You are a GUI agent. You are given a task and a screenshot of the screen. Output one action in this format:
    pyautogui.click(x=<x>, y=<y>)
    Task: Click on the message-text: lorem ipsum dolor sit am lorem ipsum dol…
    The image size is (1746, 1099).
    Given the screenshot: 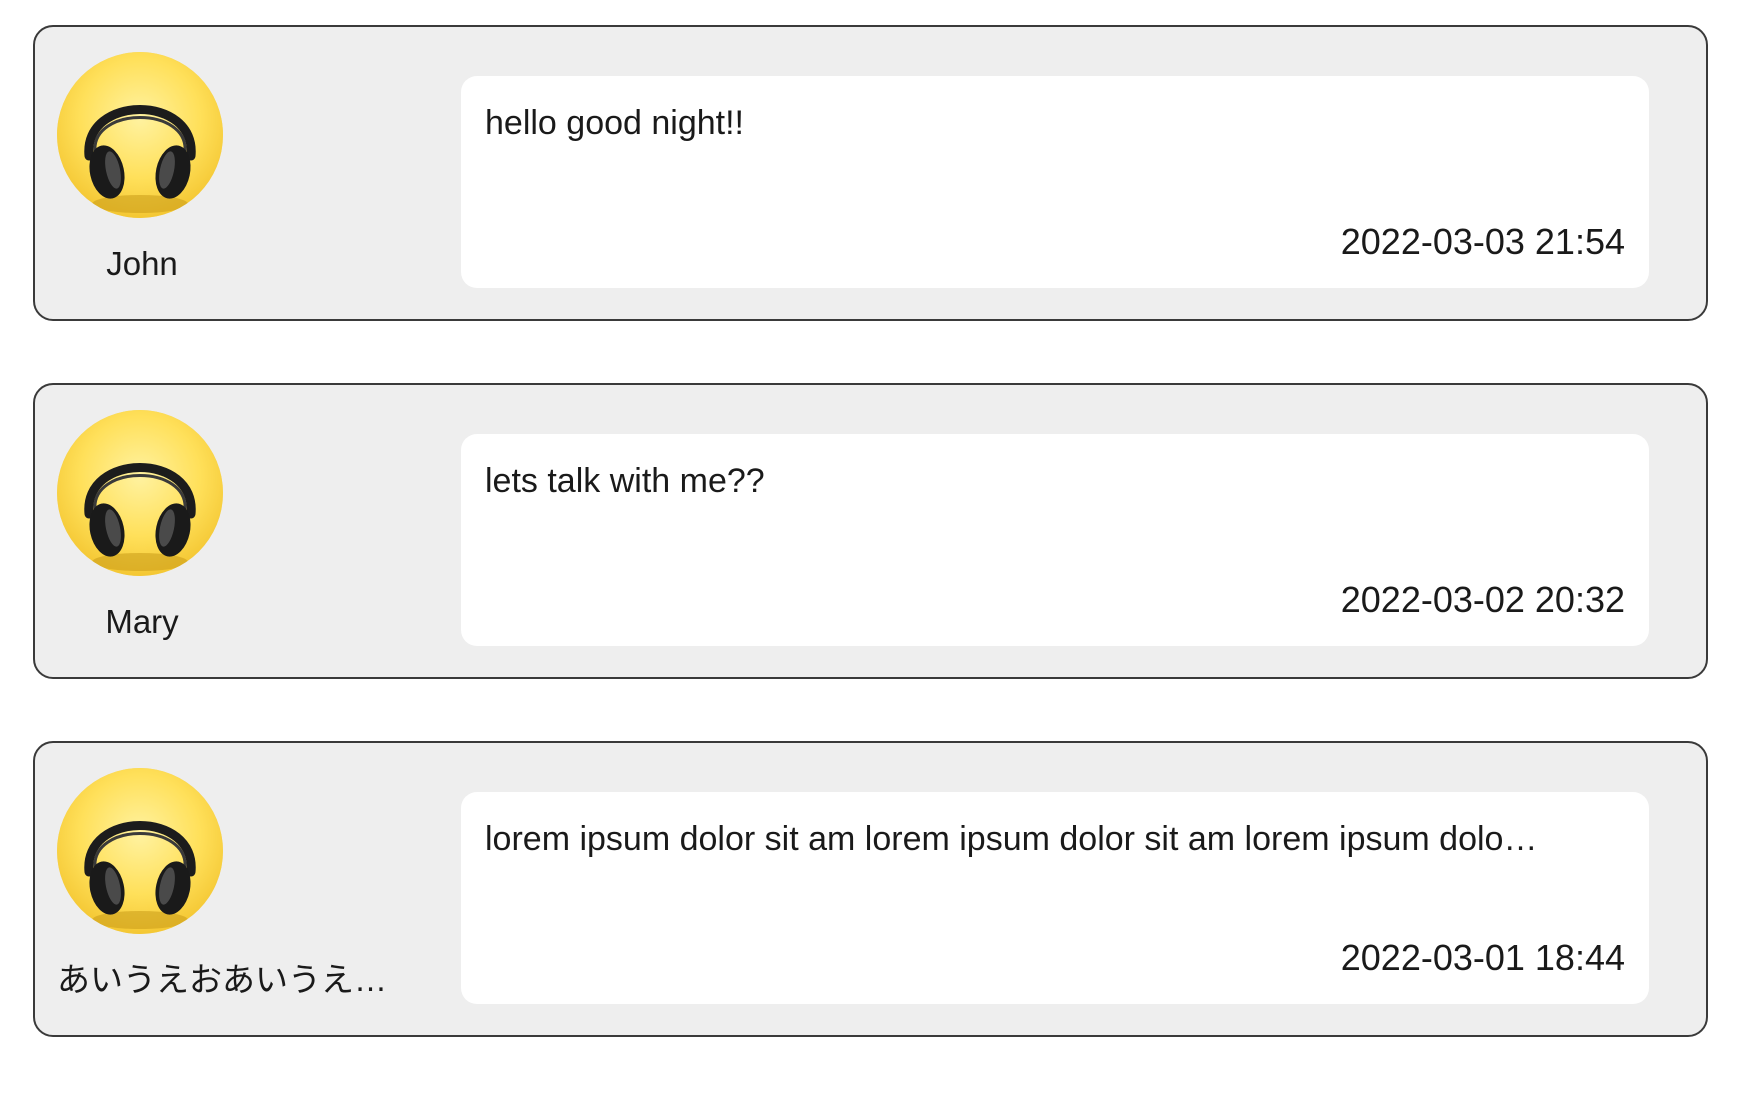 What is the action you would take?
    pyautogui.click(x=1011, y=839)
    